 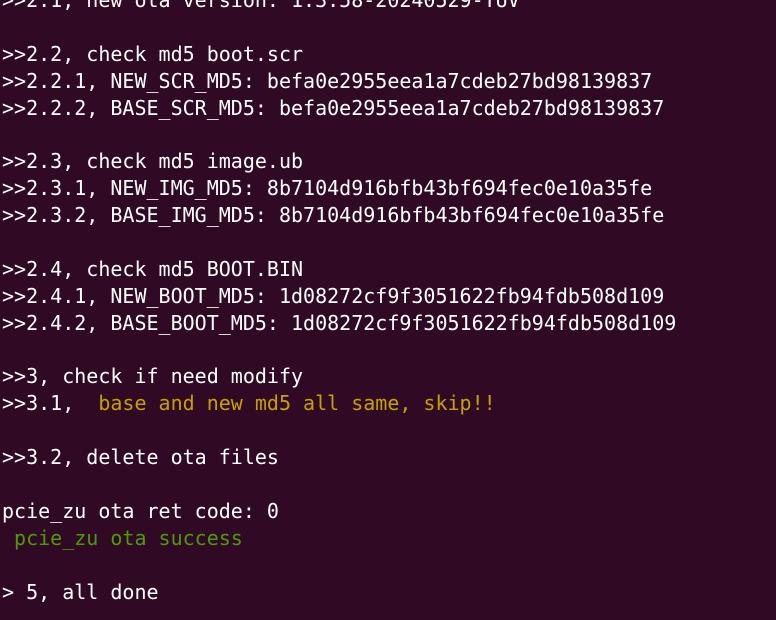 I want to click on terminal-highlight-text: base and new md5 all same, skip!!, so click(x=297, y=403).